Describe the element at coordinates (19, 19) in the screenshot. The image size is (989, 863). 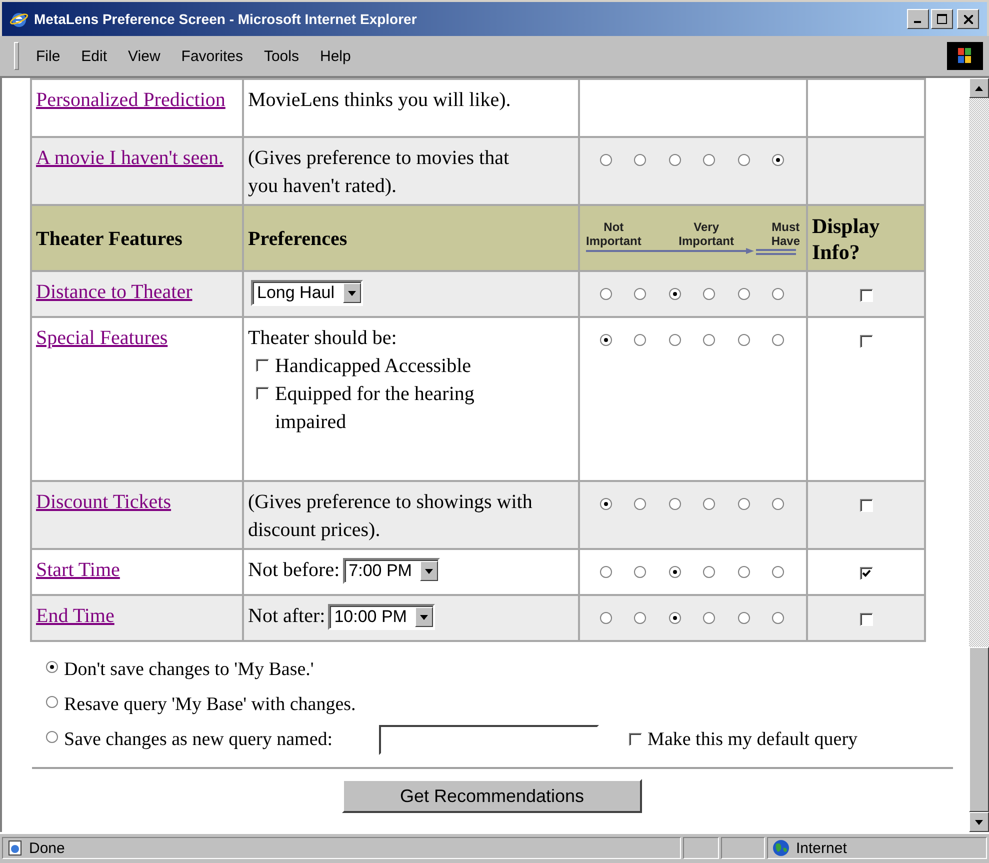
I see `browser-icon` at that location.